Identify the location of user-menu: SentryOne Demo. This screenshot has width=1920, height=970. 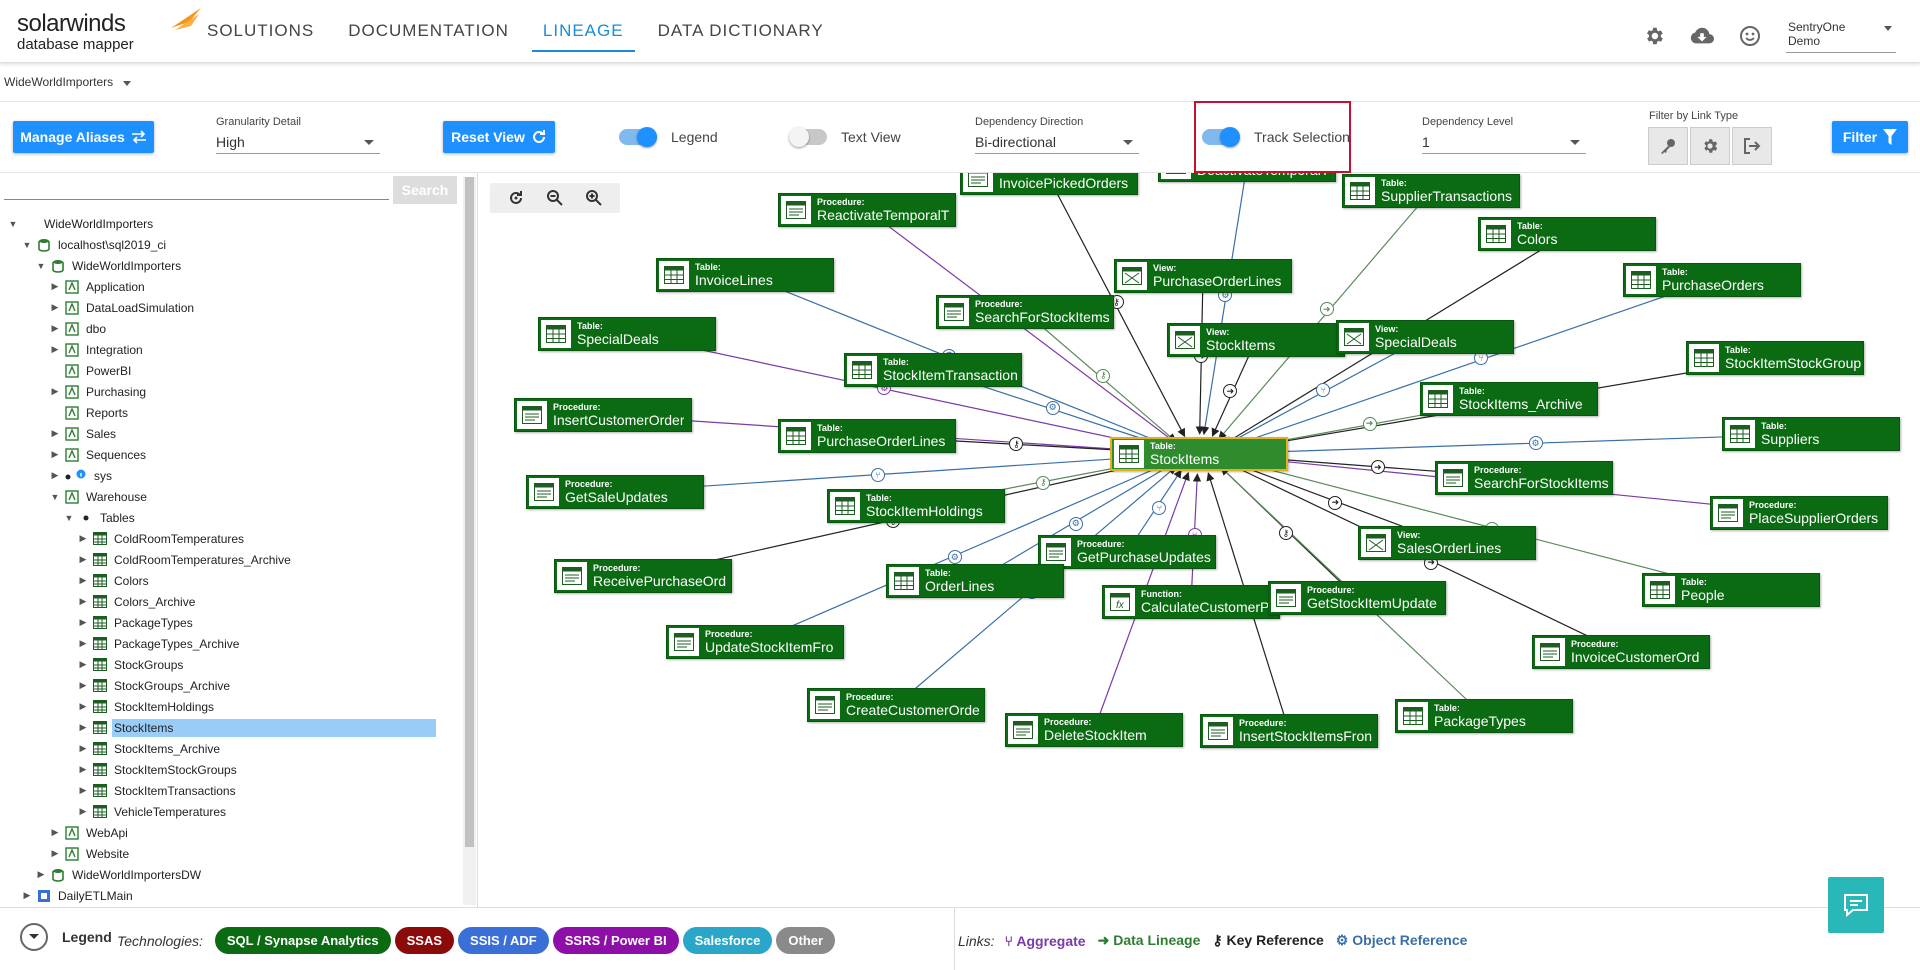
(1841, 35).